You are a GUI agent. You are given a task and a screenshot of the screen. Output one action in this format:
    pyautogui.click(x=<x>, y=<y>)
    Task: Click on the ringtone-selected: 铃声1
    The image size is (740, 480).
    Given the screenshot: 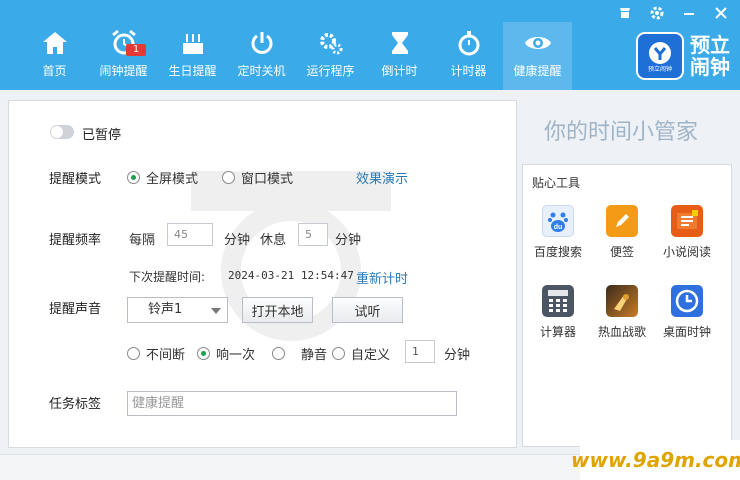 What is the action you would take?
    pyautogui.click(x=165, y=309)
    